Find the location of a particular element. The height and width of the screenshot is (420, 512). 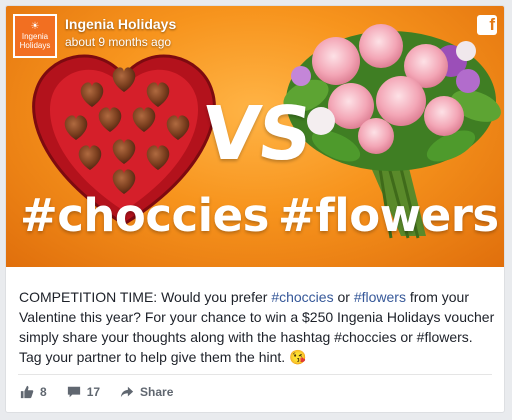

actions-divider is located at coordinates (255, 374).